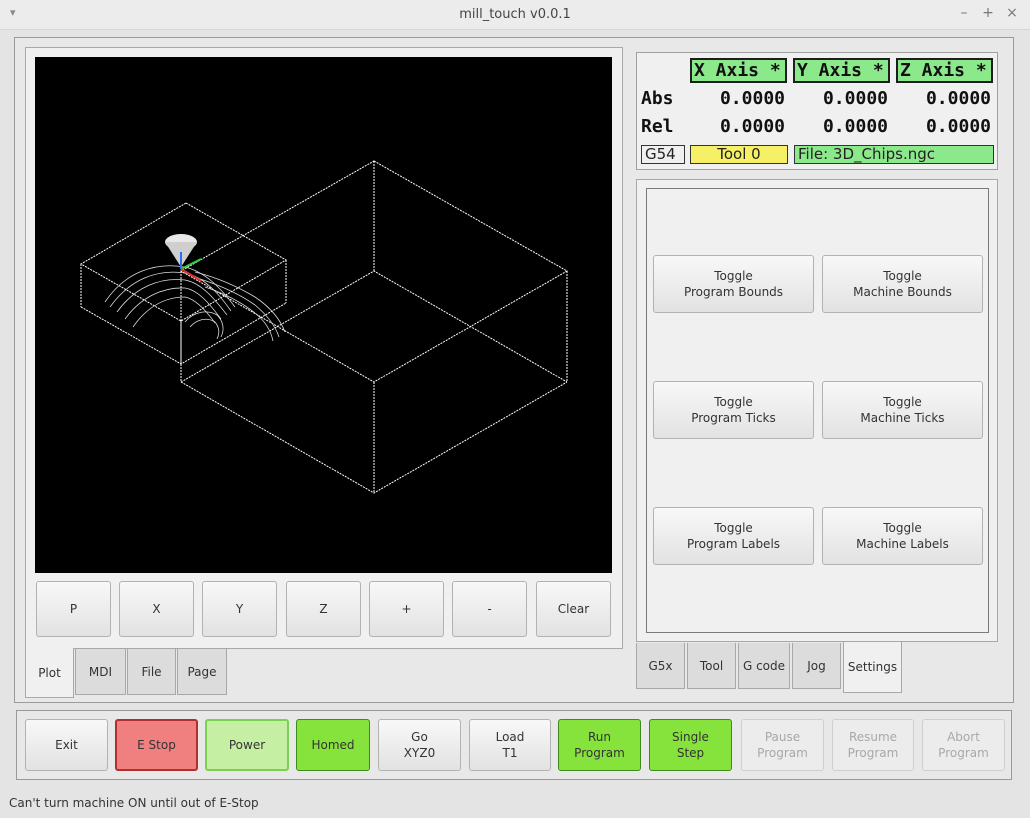  Describe the element at coordinates (733, 284) in the screenshot. I see `toggle-program-bounds-button: Toggle Program Bounds` at that location.